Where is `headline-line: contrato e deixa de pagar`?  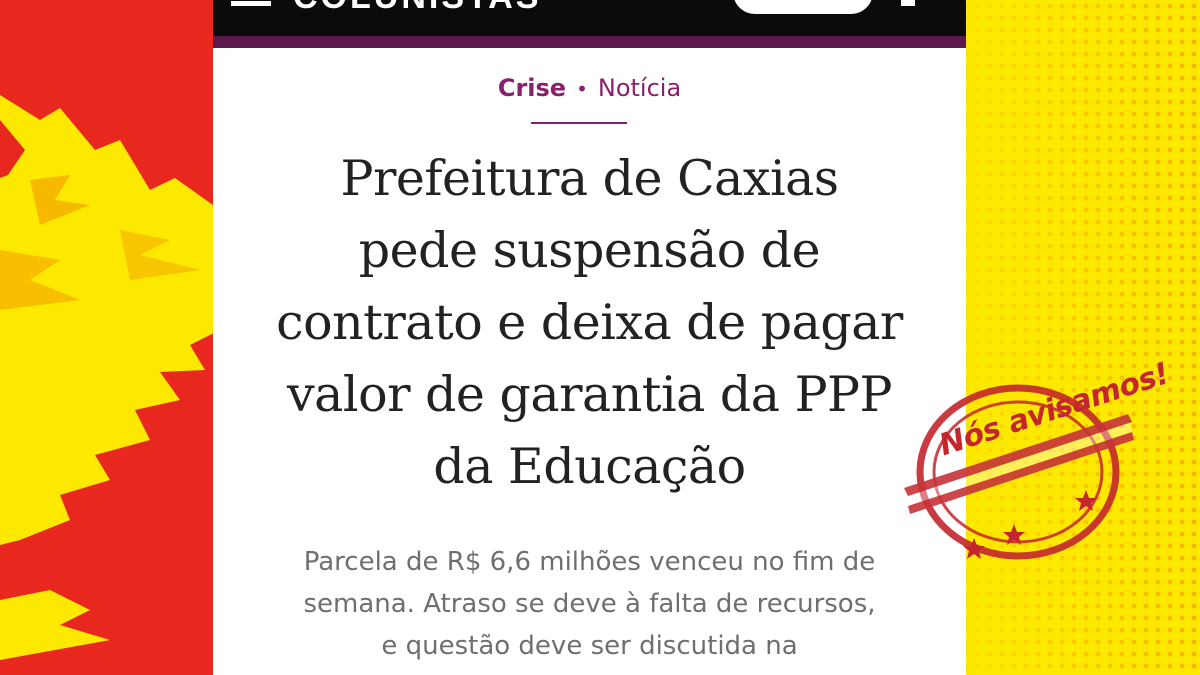
headline-line: contrato e deixa de pagar is located at coordinates (589, 322).